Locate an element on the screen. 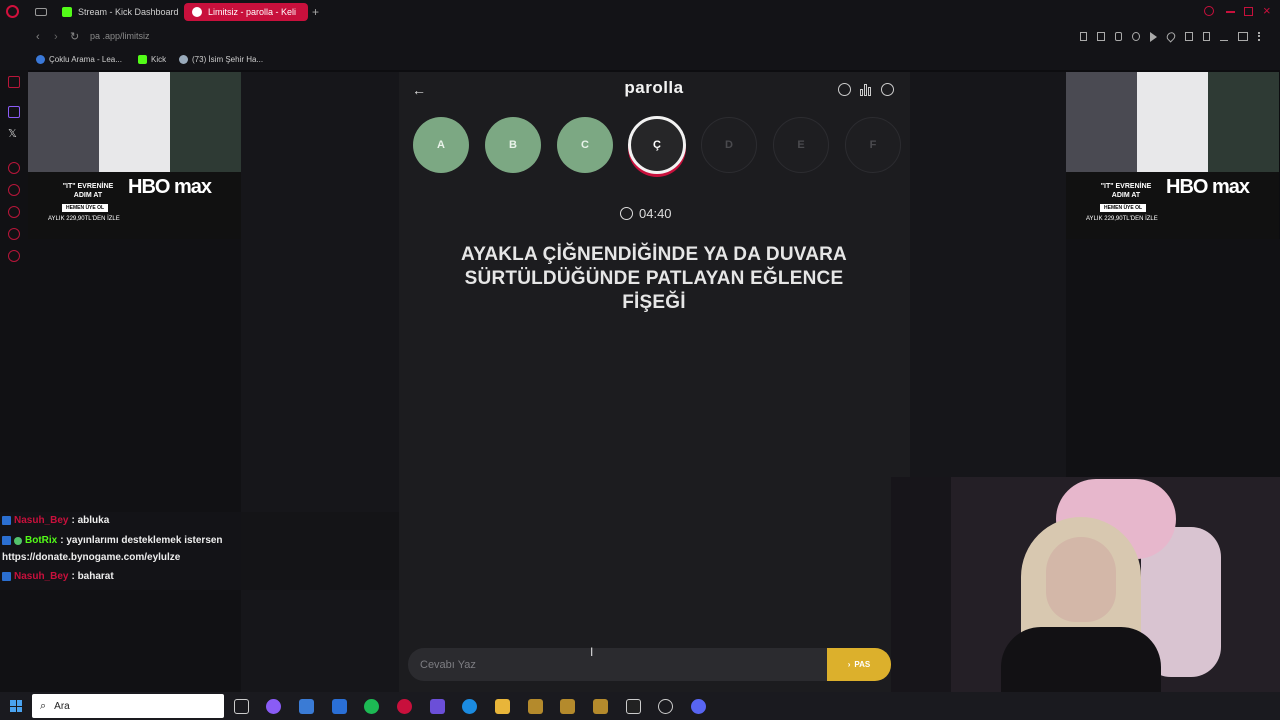 Image resolution: width=1280 pixels, height=720 pixels. letter-bubble: D is located at coordinates (729, 145).